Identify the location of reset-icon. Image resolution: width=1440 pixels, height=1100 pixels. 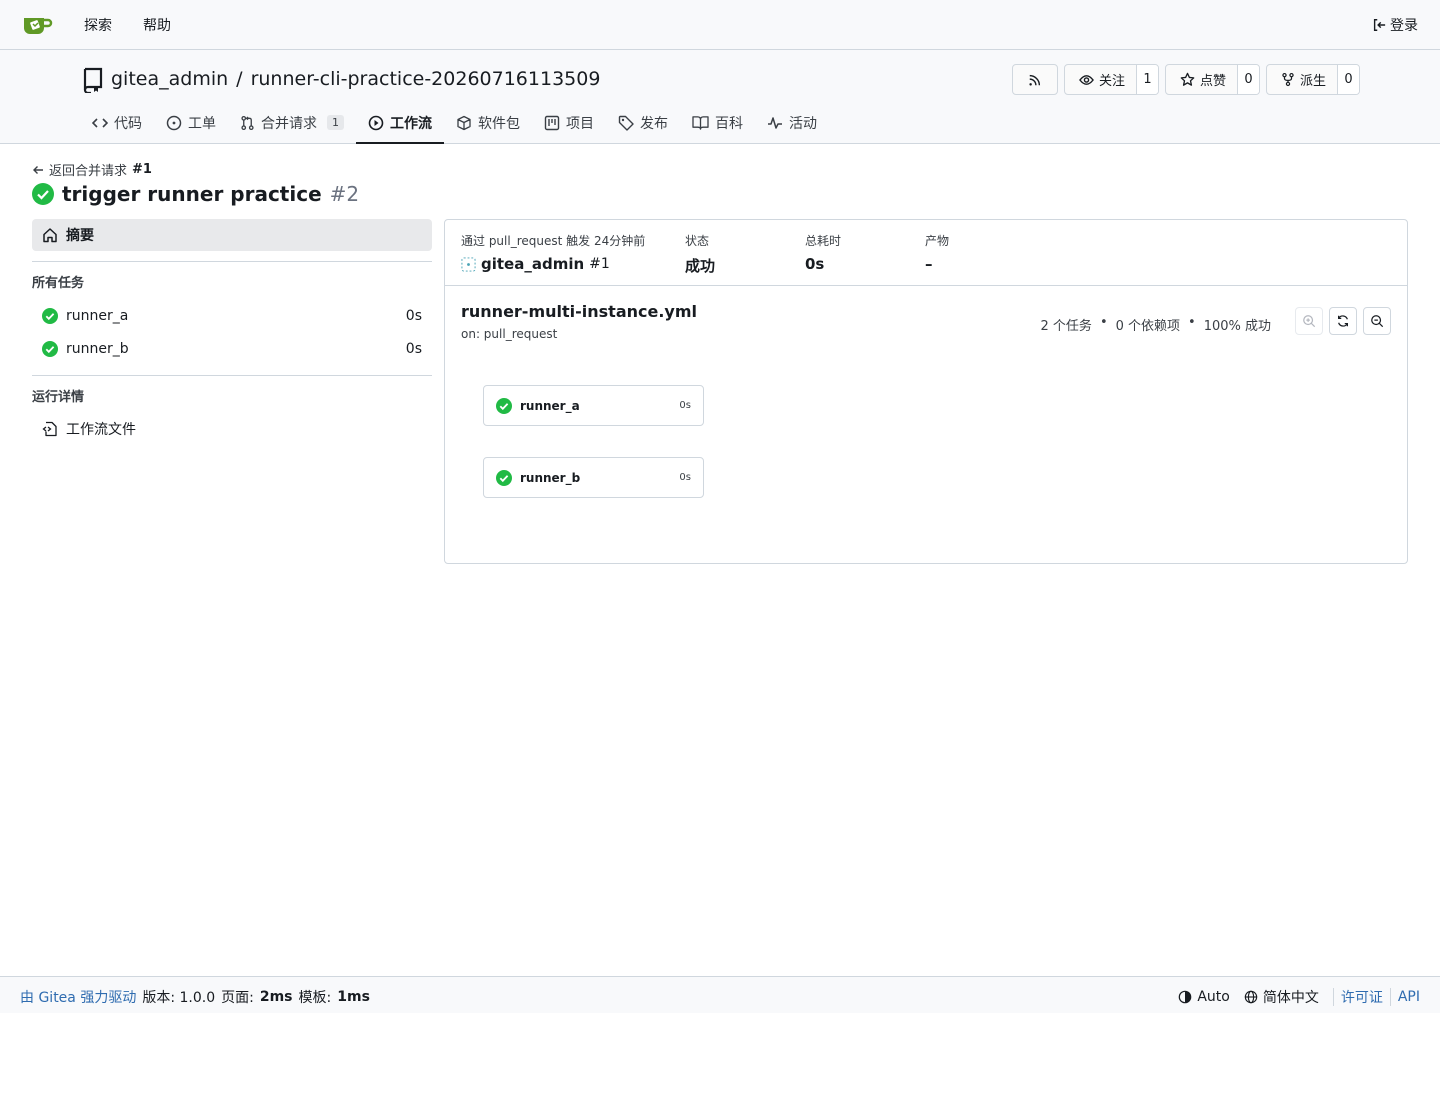
(1343, 321).